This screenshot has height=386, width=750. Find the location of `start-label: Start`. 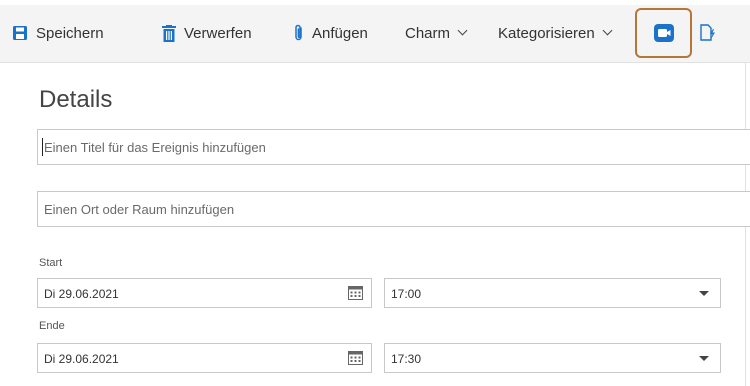

start-label: Start is located at coordinates (51, 263).